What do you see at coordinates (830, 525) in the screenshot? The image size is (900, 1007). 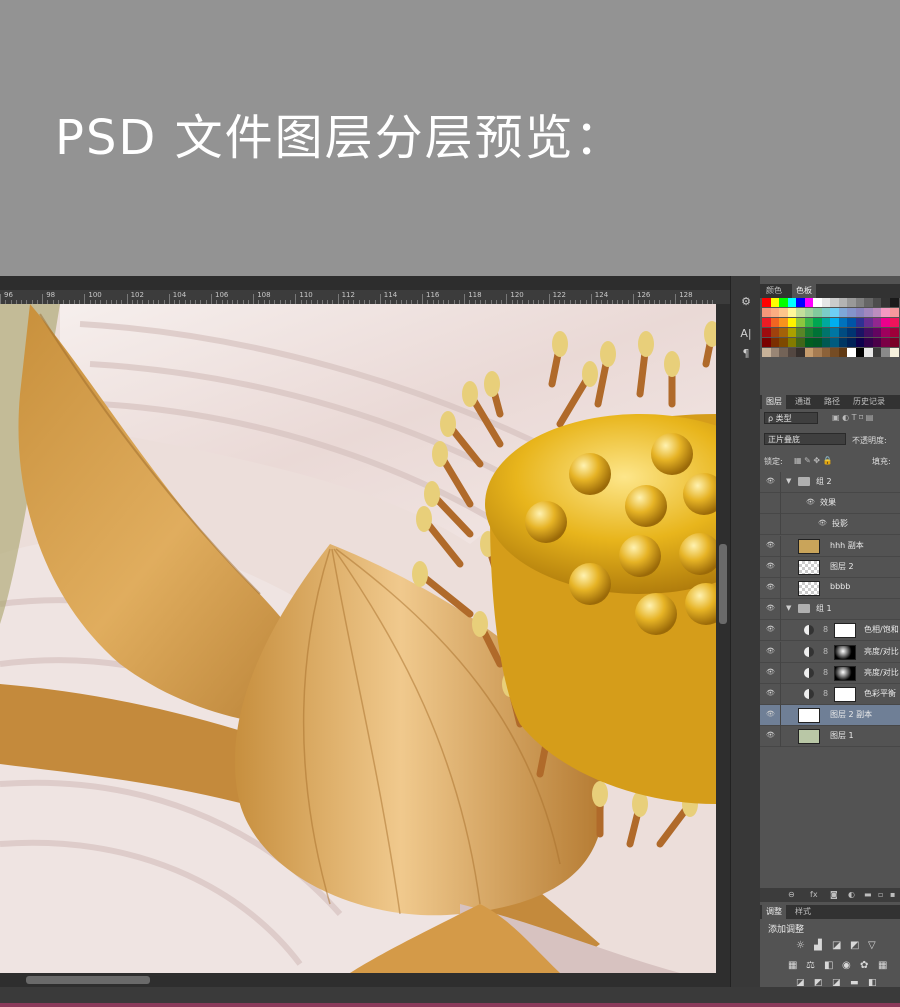 I see `layer-row: 👁 投影` at bounding box center [830, 525].